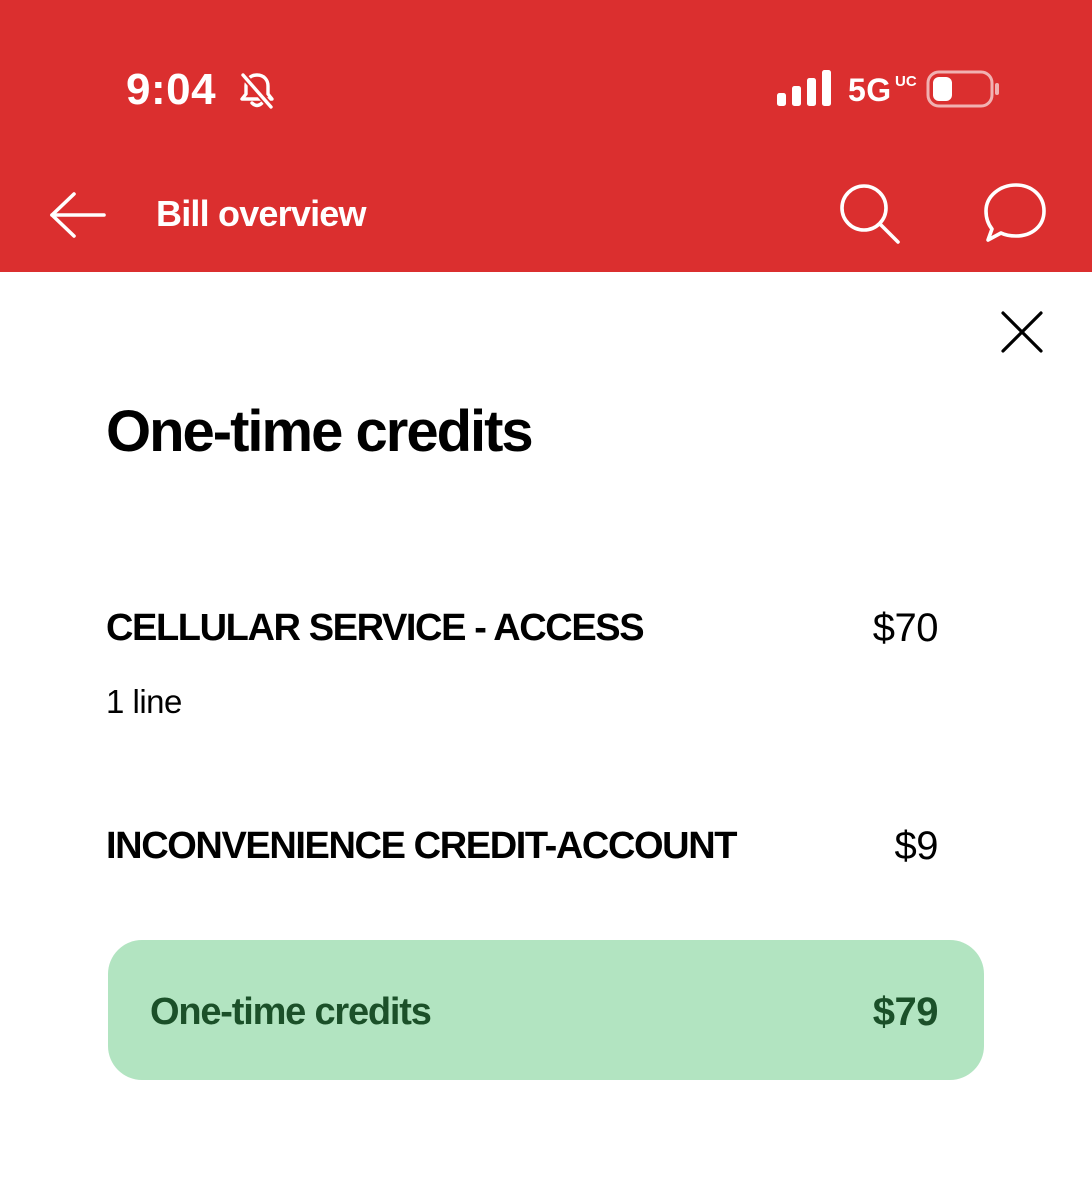 The height and width of the screenshot is (1200, 1092). I want to click on chat-bubble-icon, so click(1015, 212).